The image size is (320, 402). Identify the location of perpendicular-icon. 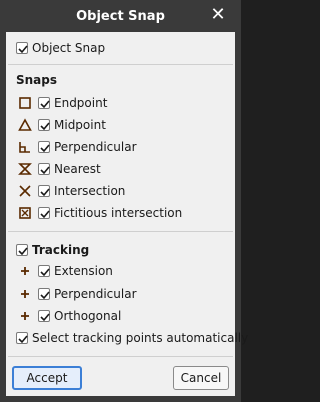
(24, 147).